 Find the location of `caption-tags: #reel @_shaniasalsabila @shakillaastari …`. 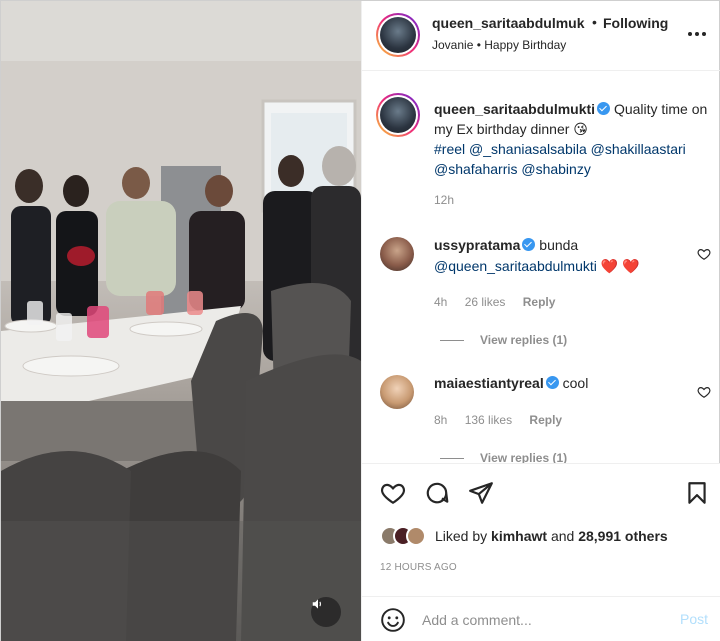

caption-tags: #reel @_shaniasalsabila @shakillaastari … is located at coordinates (560, 159).